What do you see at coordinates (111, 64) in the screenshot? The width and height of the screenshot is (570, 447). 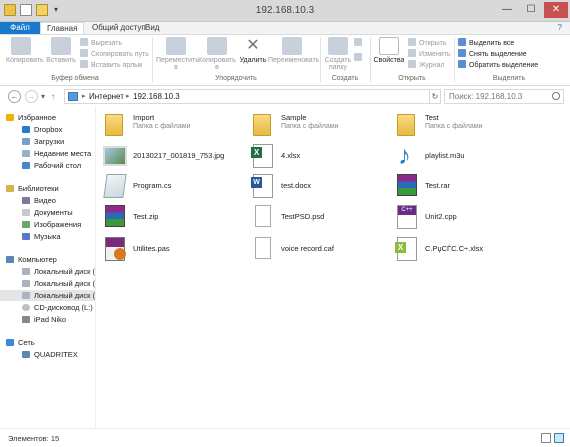 I see `paste-shortcut-button: Вставить ярлык` at bounding box center [111, 64].